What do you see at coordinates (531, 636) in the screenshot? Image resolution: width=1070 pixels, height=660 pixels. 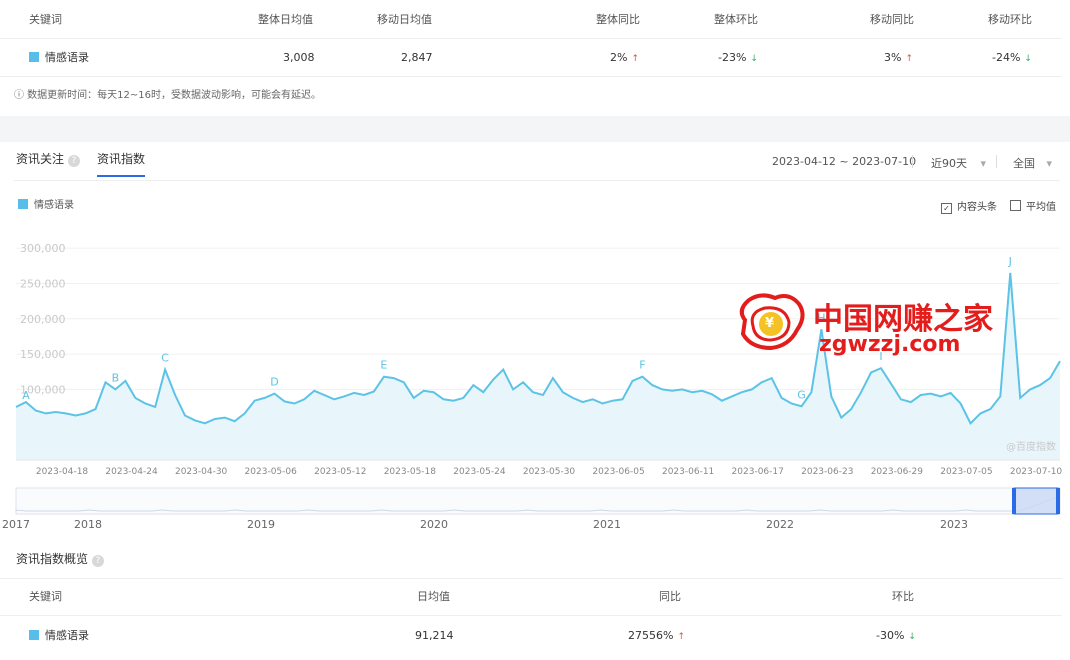 I see `overview-table-row: 情感语录 91,214 27556% ↑ -30% ↓` at bounding box center [531, 636].